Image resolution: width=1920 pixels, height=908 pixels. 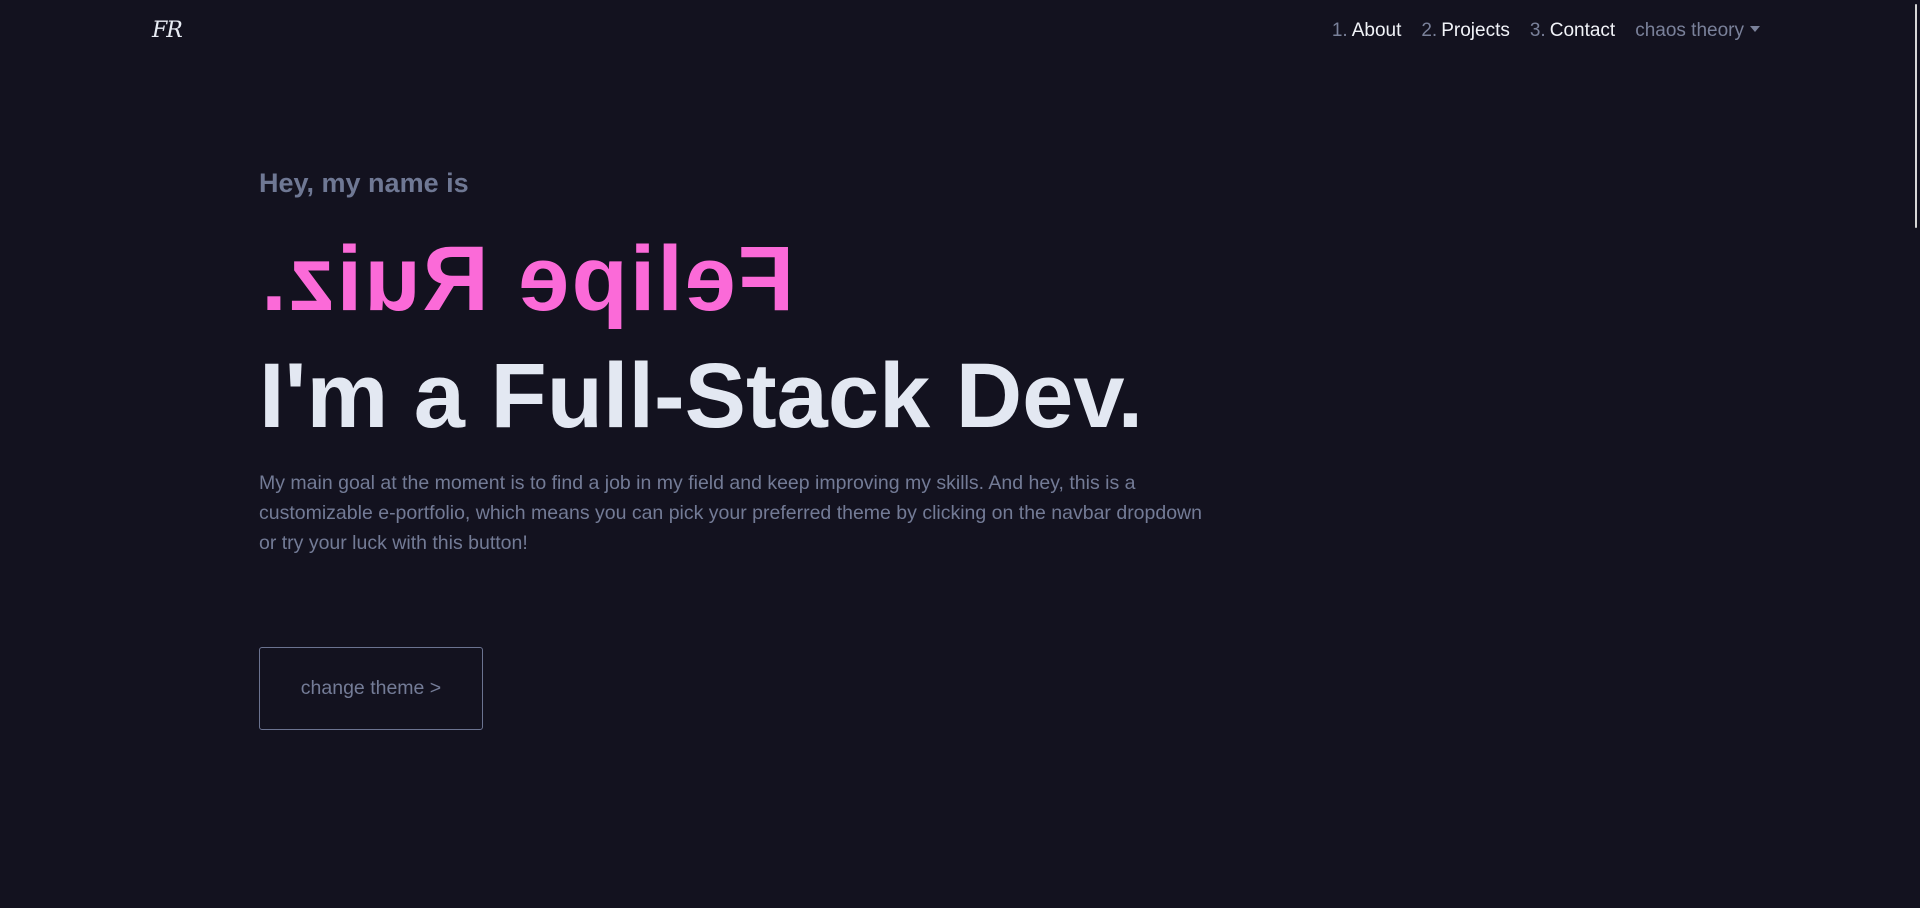 What do you see at coordinates (1537, 30) in the screenshot?
I see `nav-link-number: 3.` at bounding box center [1537, 30].